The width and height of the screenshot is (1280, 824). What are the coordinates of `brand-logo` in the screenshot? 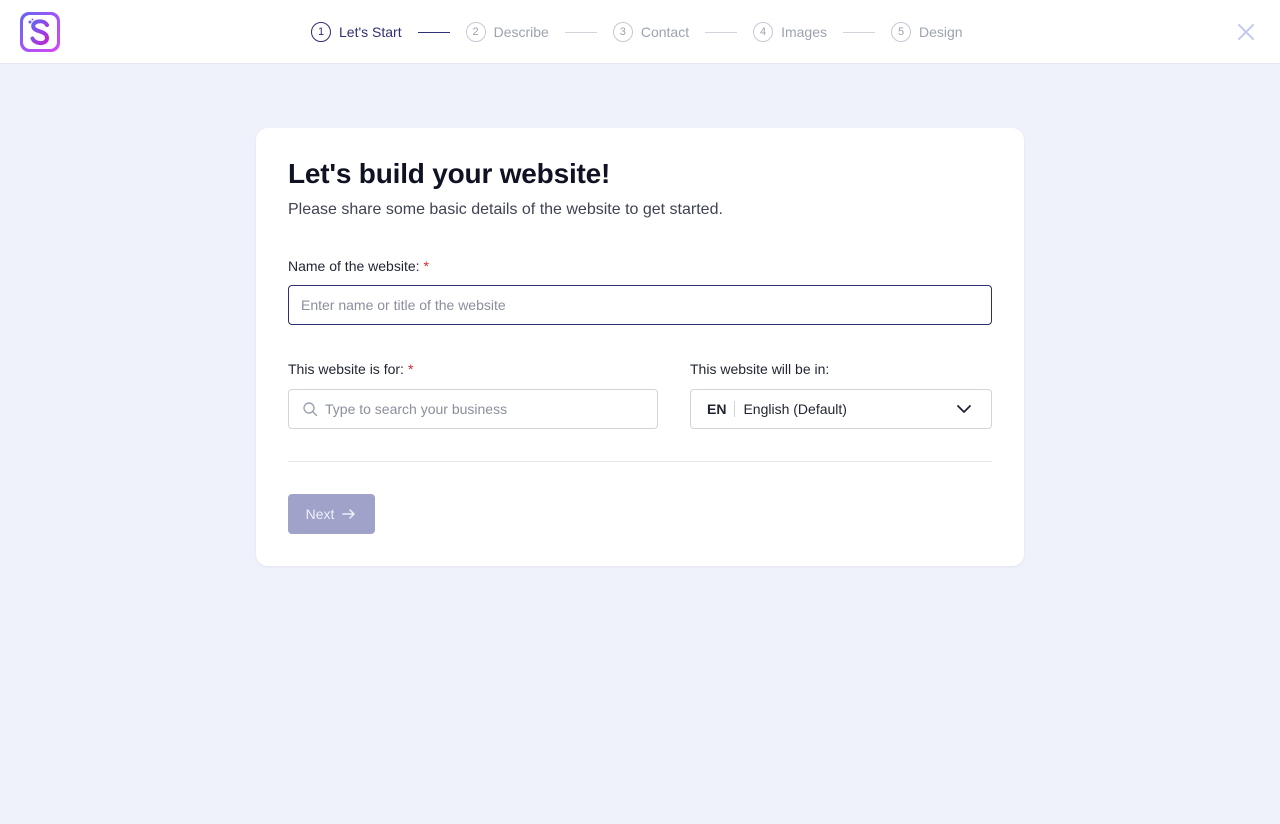 It's located at (40, 32).